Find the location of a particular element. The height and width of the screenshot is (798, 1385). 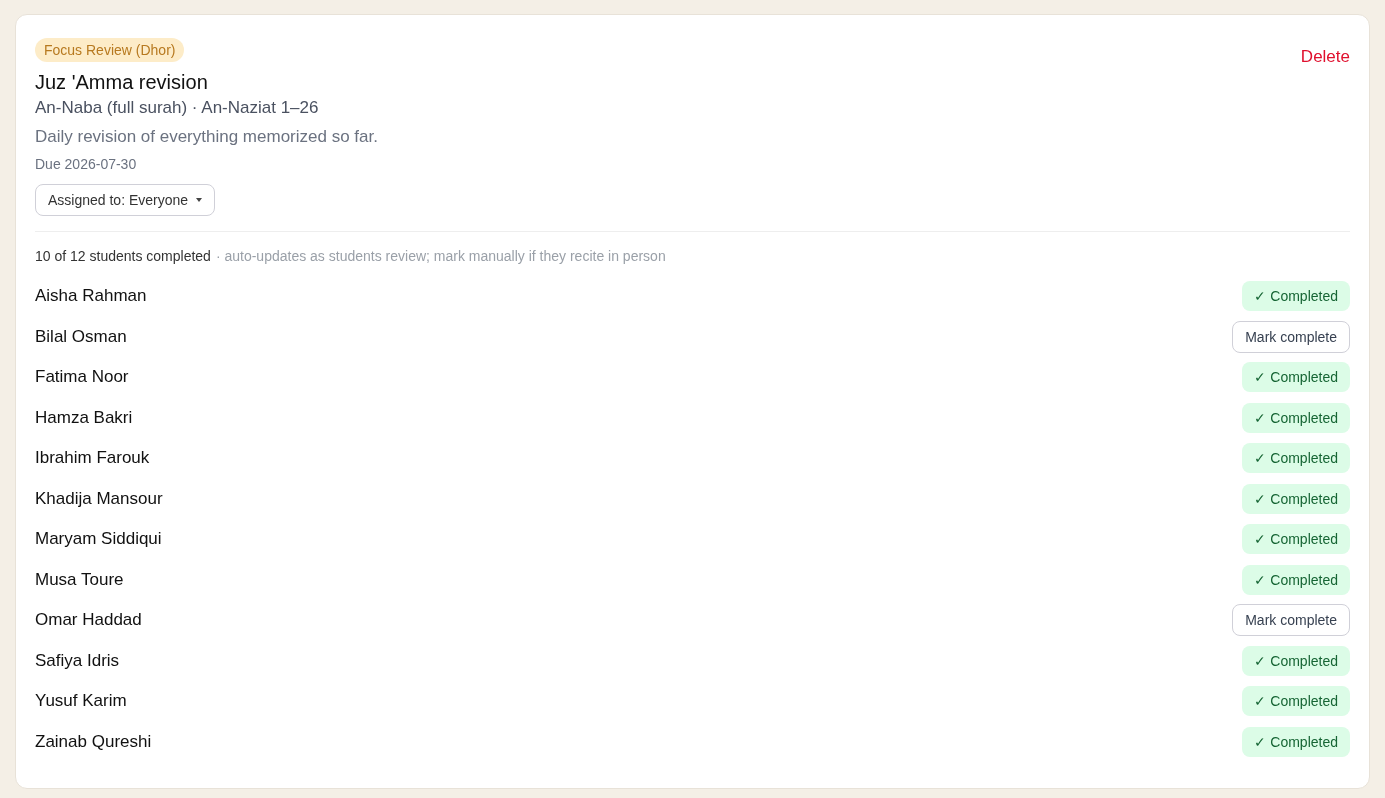

caret-icon is located at coordinates (199, 200).